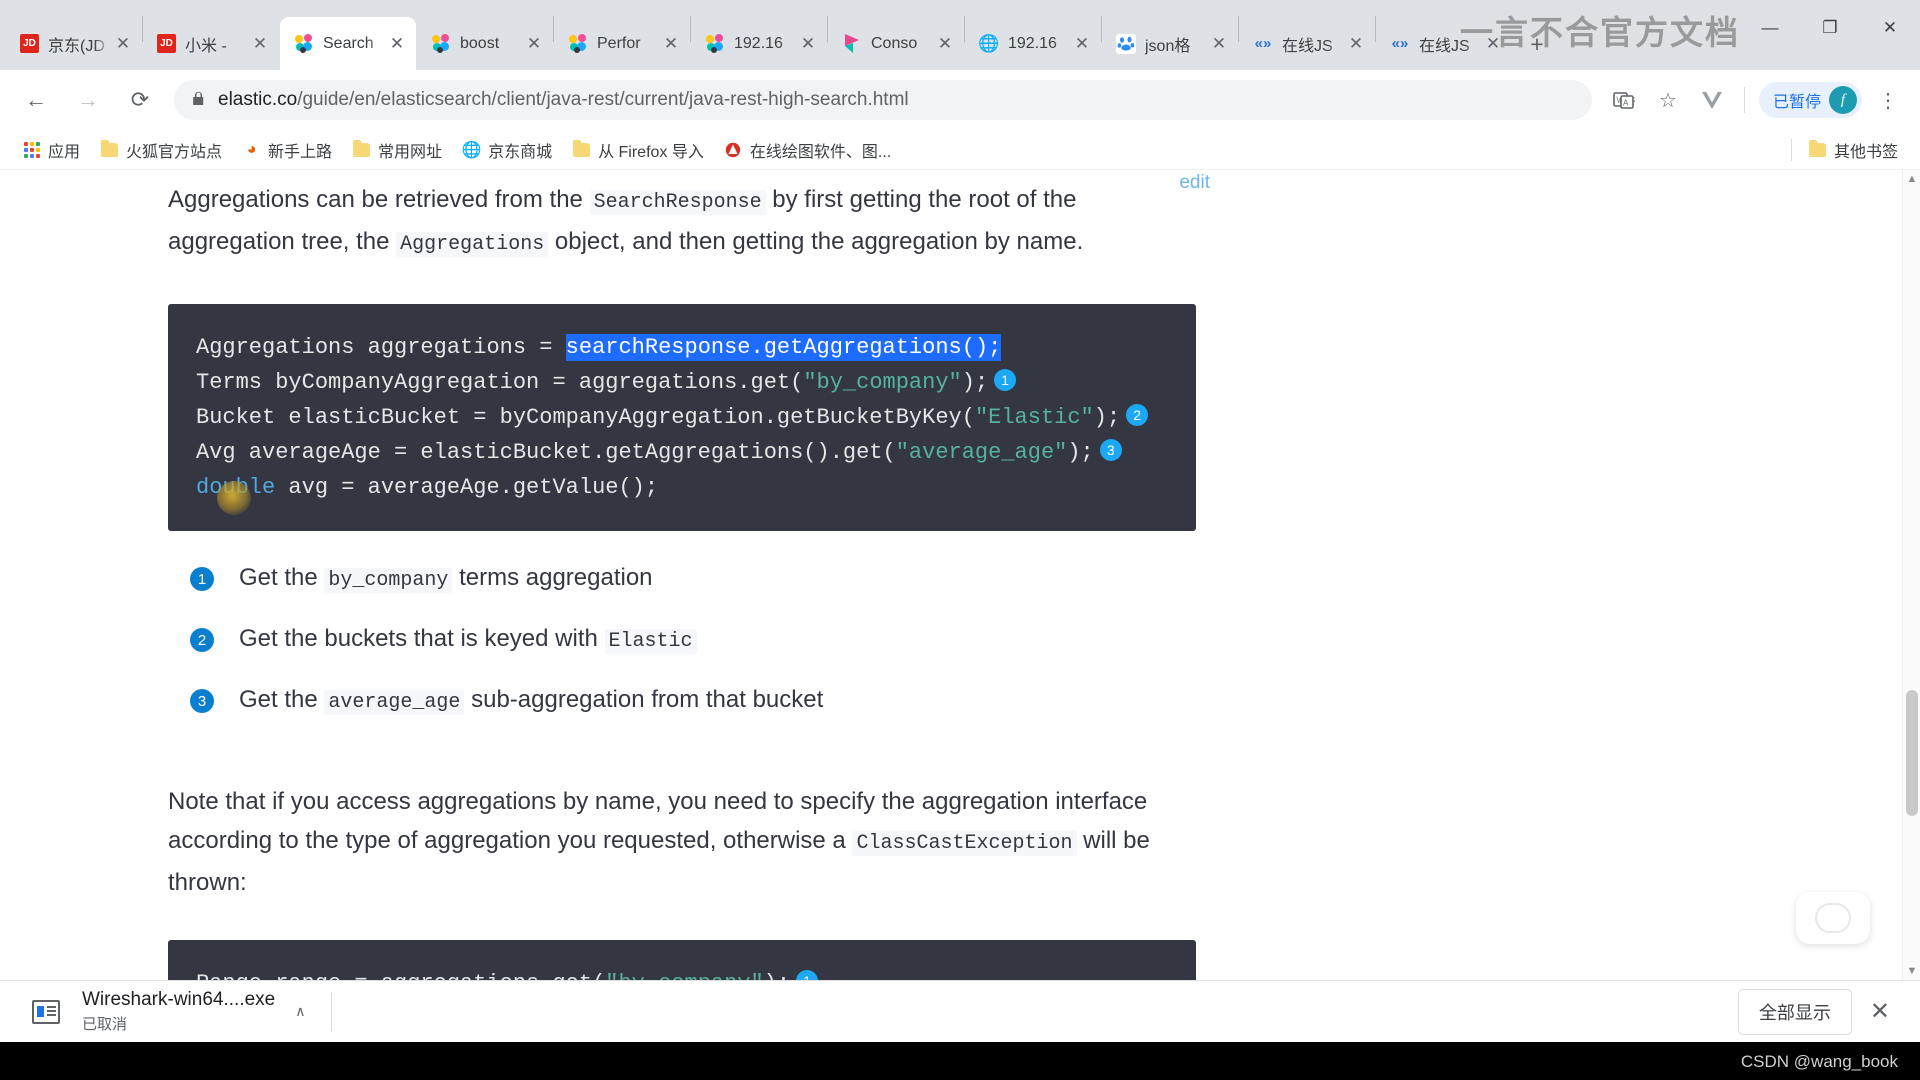 This screenshot has width=1920, height=1080. I want to click on browser-tab: 192.16 ✕, so click(759, 43).